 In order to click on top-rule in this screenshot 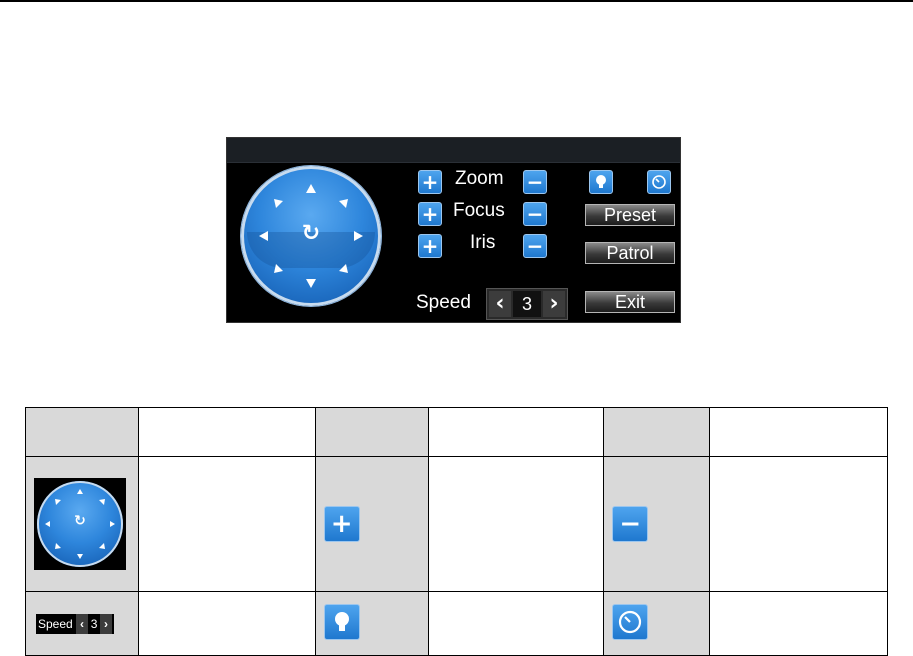, I will do `click(456, 1)`.